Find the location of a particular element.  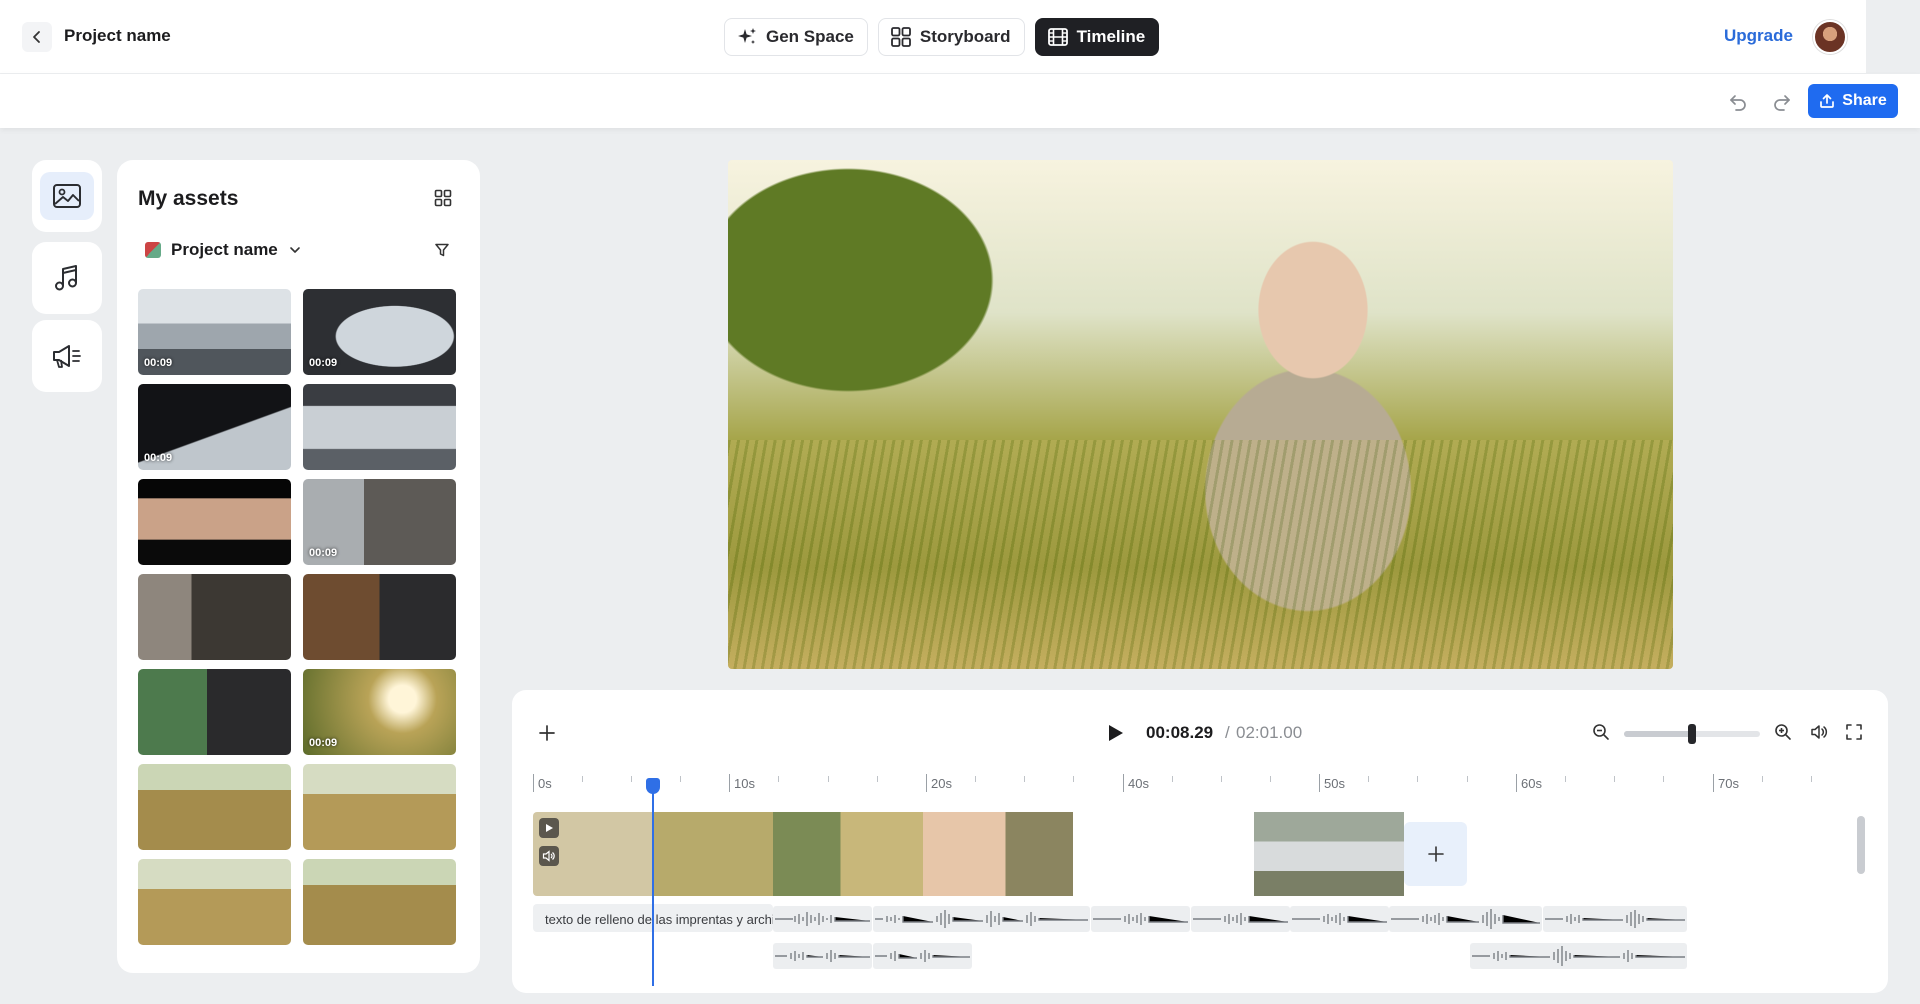

add-track-button is located at coordinates (547, 735).